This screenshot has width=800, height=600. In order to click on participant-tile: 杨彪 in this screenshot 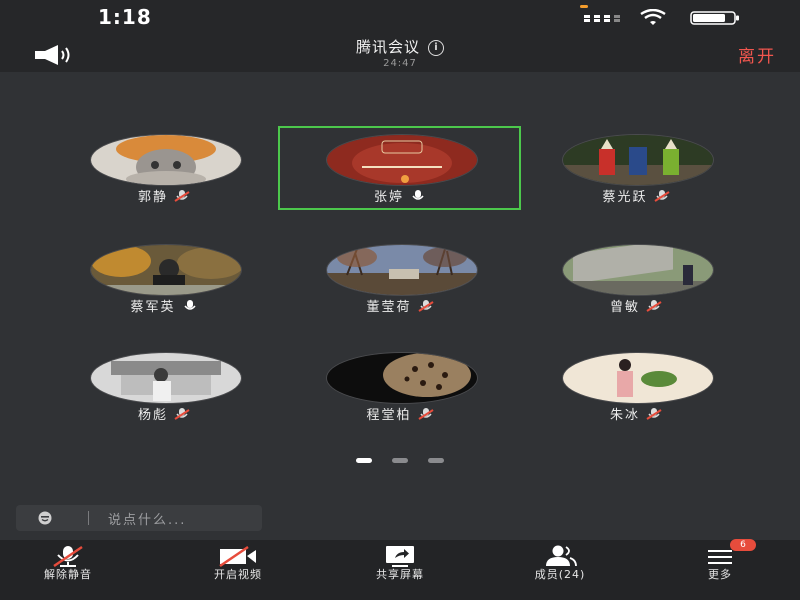, I will do `click(164, 392)`.